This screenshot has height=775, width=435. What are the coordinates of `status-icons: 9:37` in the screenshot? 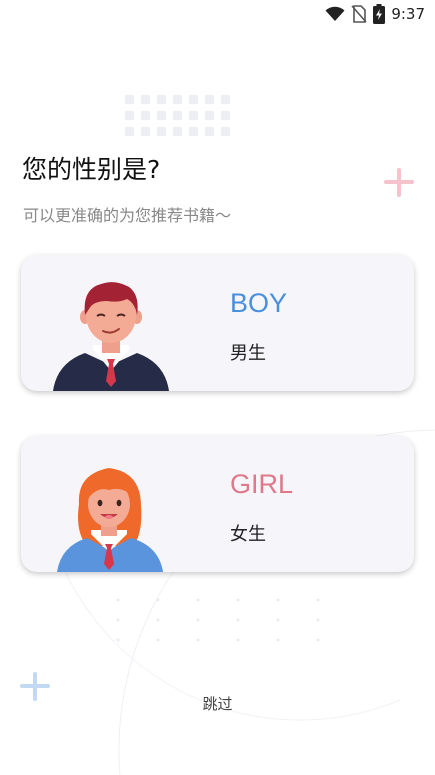 It's located at (375, 14).